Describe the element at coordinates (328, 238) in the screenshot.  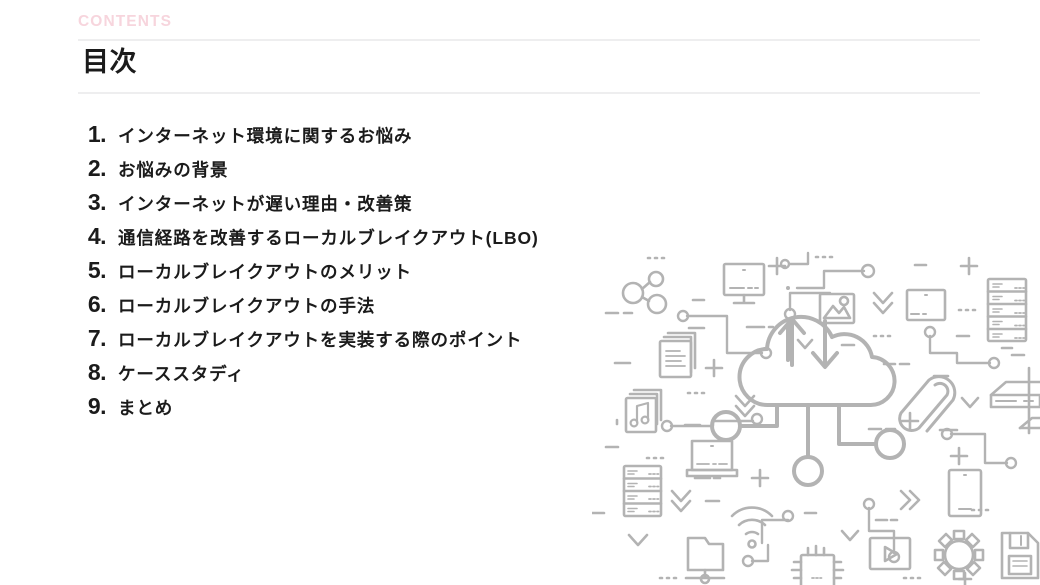
I see `list-item-label: 通信経路を改善するローカルブレイクアウト(LBO)` at that location.